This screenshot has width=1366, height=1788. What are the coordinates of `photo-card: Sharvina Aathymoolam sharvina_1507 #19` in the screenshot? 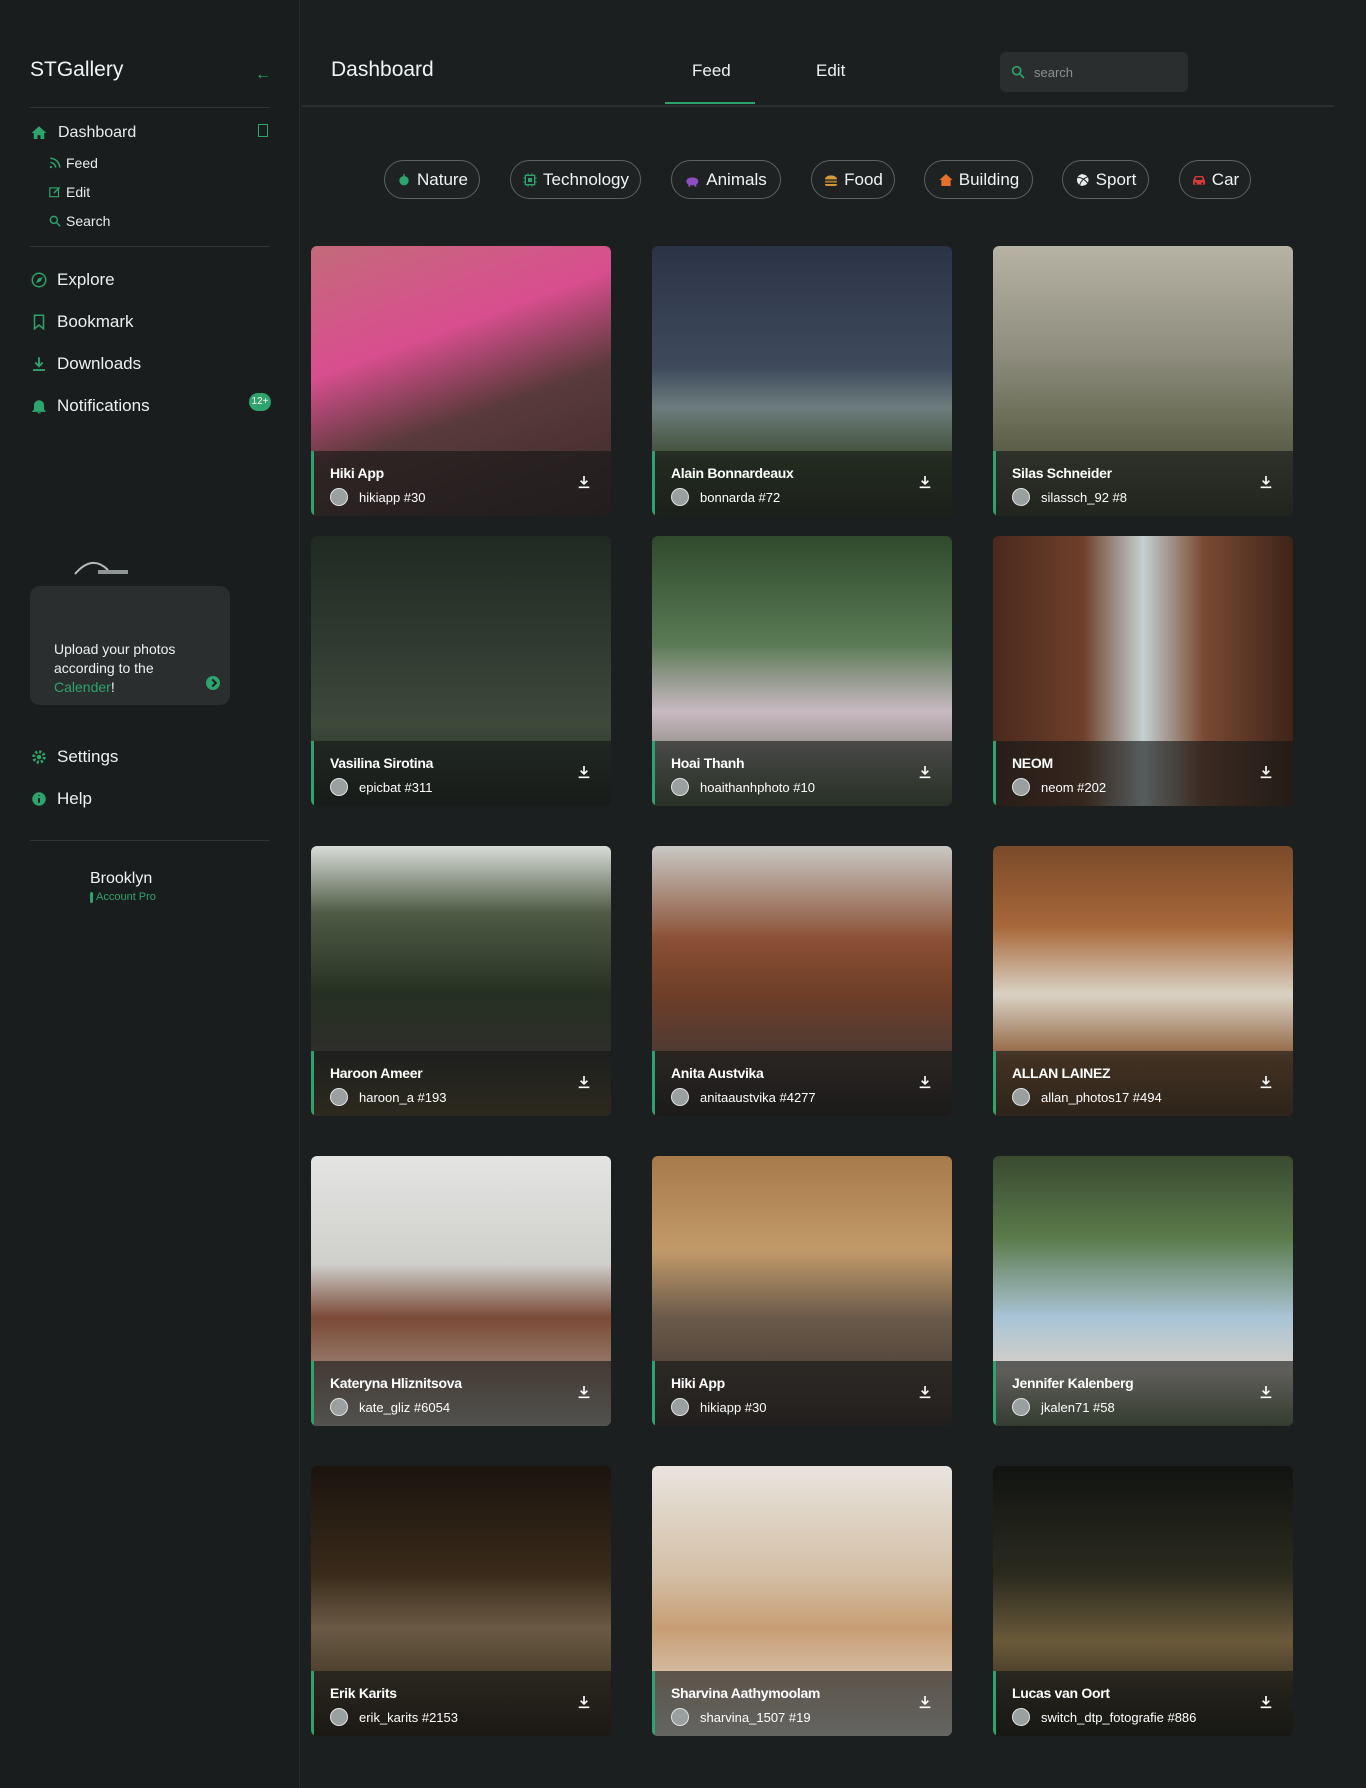 It's located at (802, 1601).